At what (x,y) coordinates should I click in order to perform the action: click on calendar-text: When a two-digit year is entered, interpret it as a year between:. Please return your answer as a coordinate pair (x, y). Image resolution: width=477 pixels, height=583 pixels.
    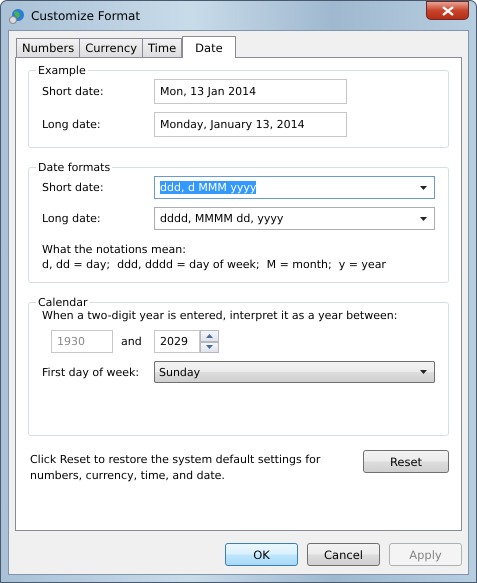
    Looking at the image, I should click on (220, 315).